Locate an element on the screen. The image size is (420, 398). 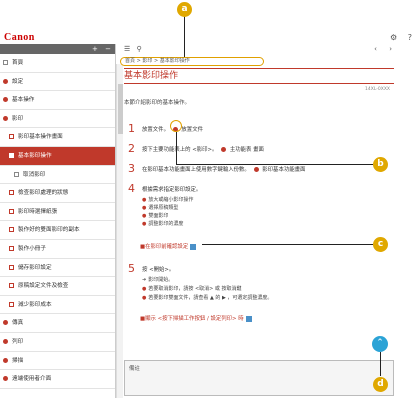
step5-note: ● 若要影印雙面文件，請查看 ▲ 的 ▶ ，可選定調整濃度。 is located at coordinates (207, 298).